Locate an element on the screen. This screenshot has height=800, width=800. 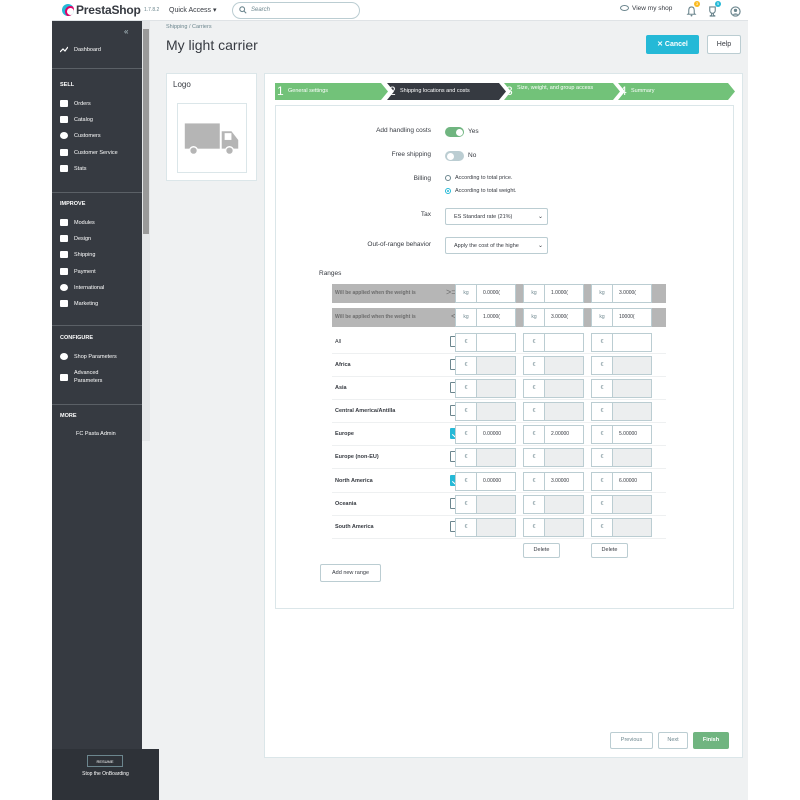
step-general-settings: 1 General settings is located at coordinates (331, 91).